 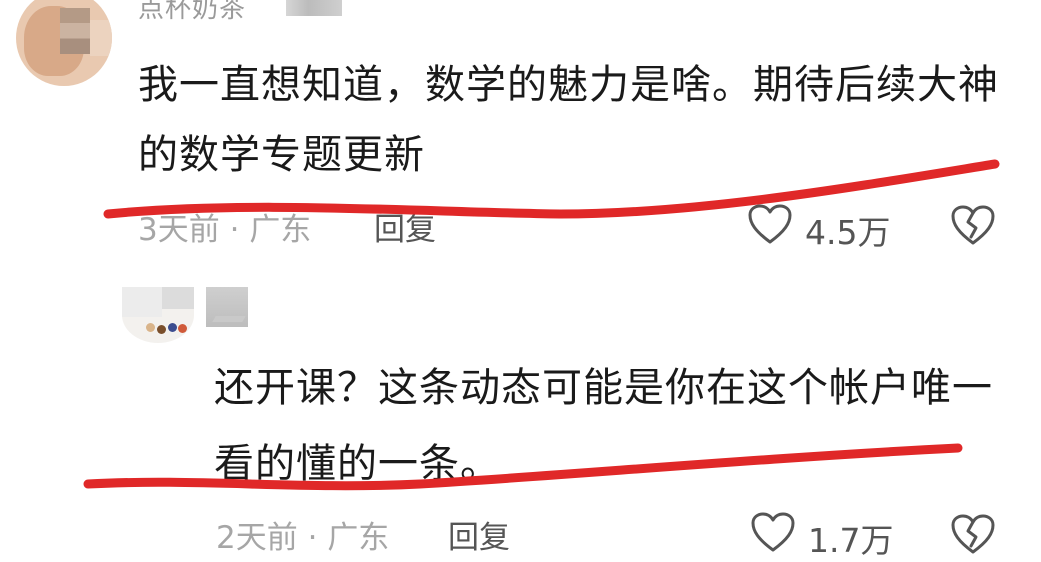 What do you see at coordinates (314, 8) in the screenshot?
I see `username-redaction` at bounding box center [314, 8].